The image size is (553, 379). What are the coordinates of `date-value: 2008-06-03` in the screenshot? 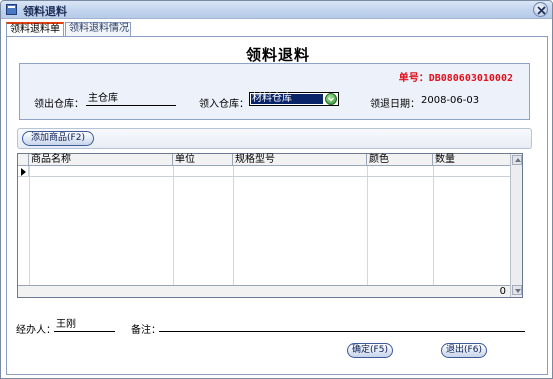 It's located at (450, 100).